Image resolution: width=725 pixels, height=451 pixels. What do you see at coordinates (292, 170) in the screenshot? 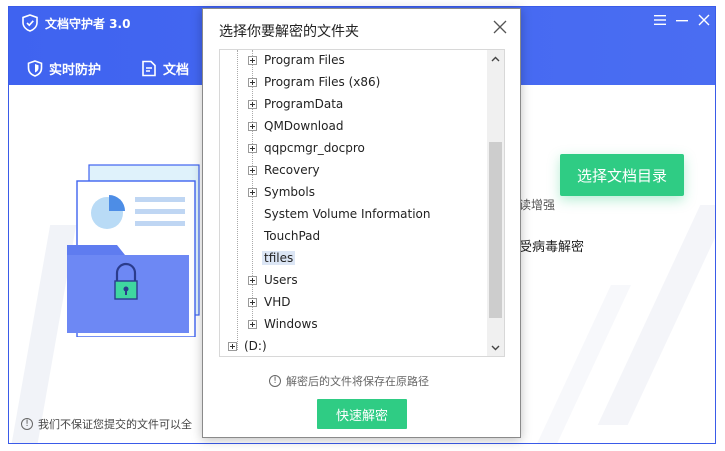
I see `tree-item-label: Recovery` at bounding box center [292, 170].